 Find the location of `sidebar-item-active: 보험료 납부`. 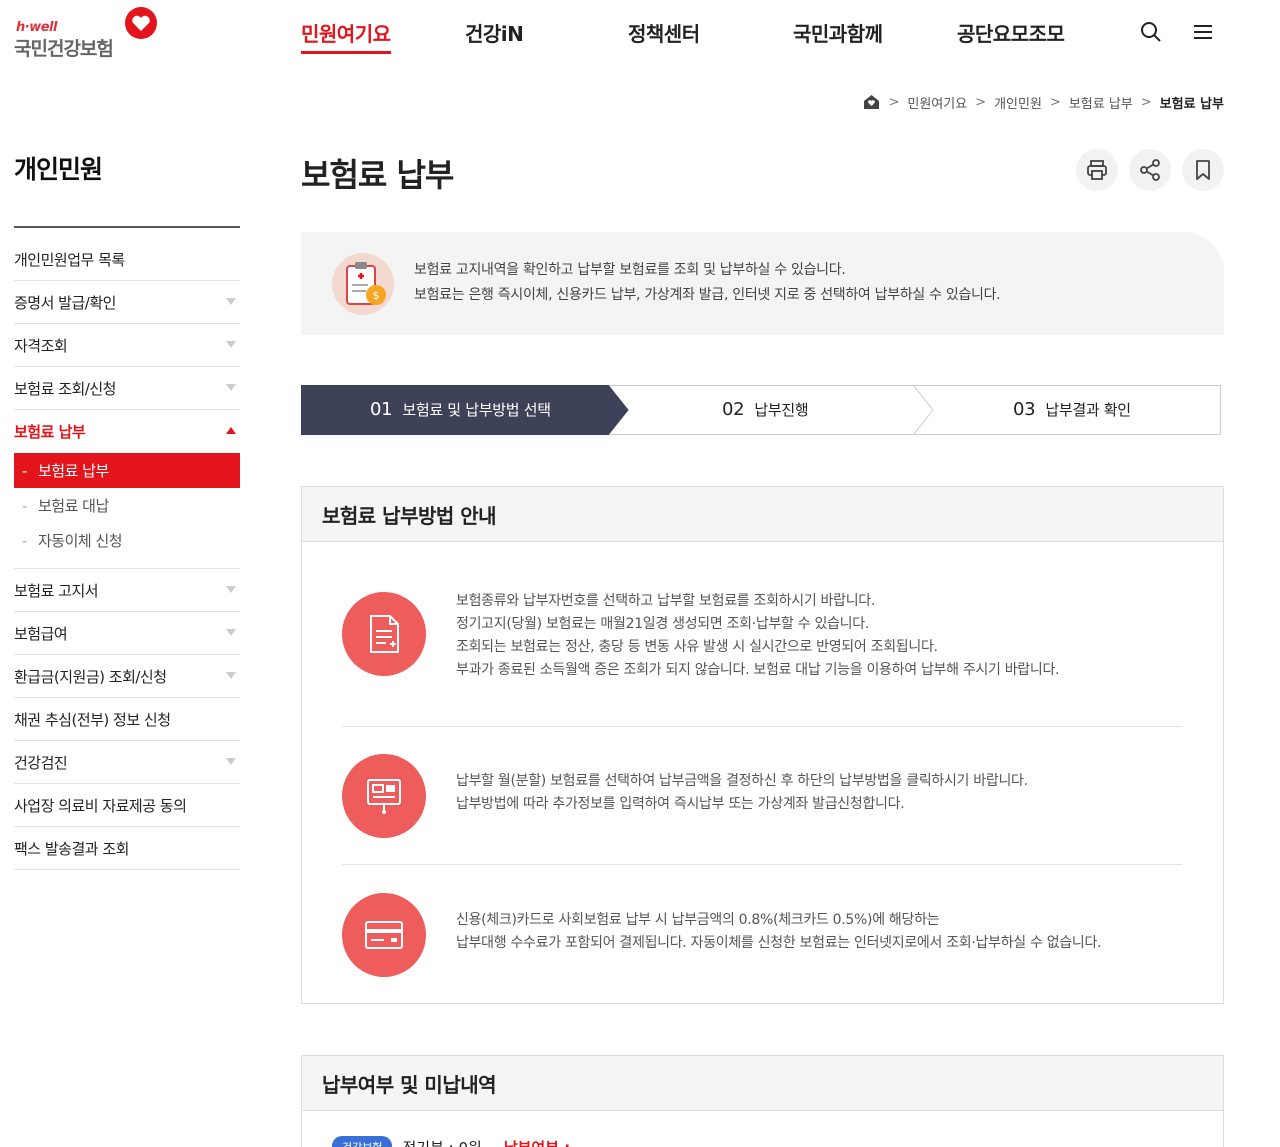

sidebar-item-active: 보험료 납부 is located at coordinates (127, 431).